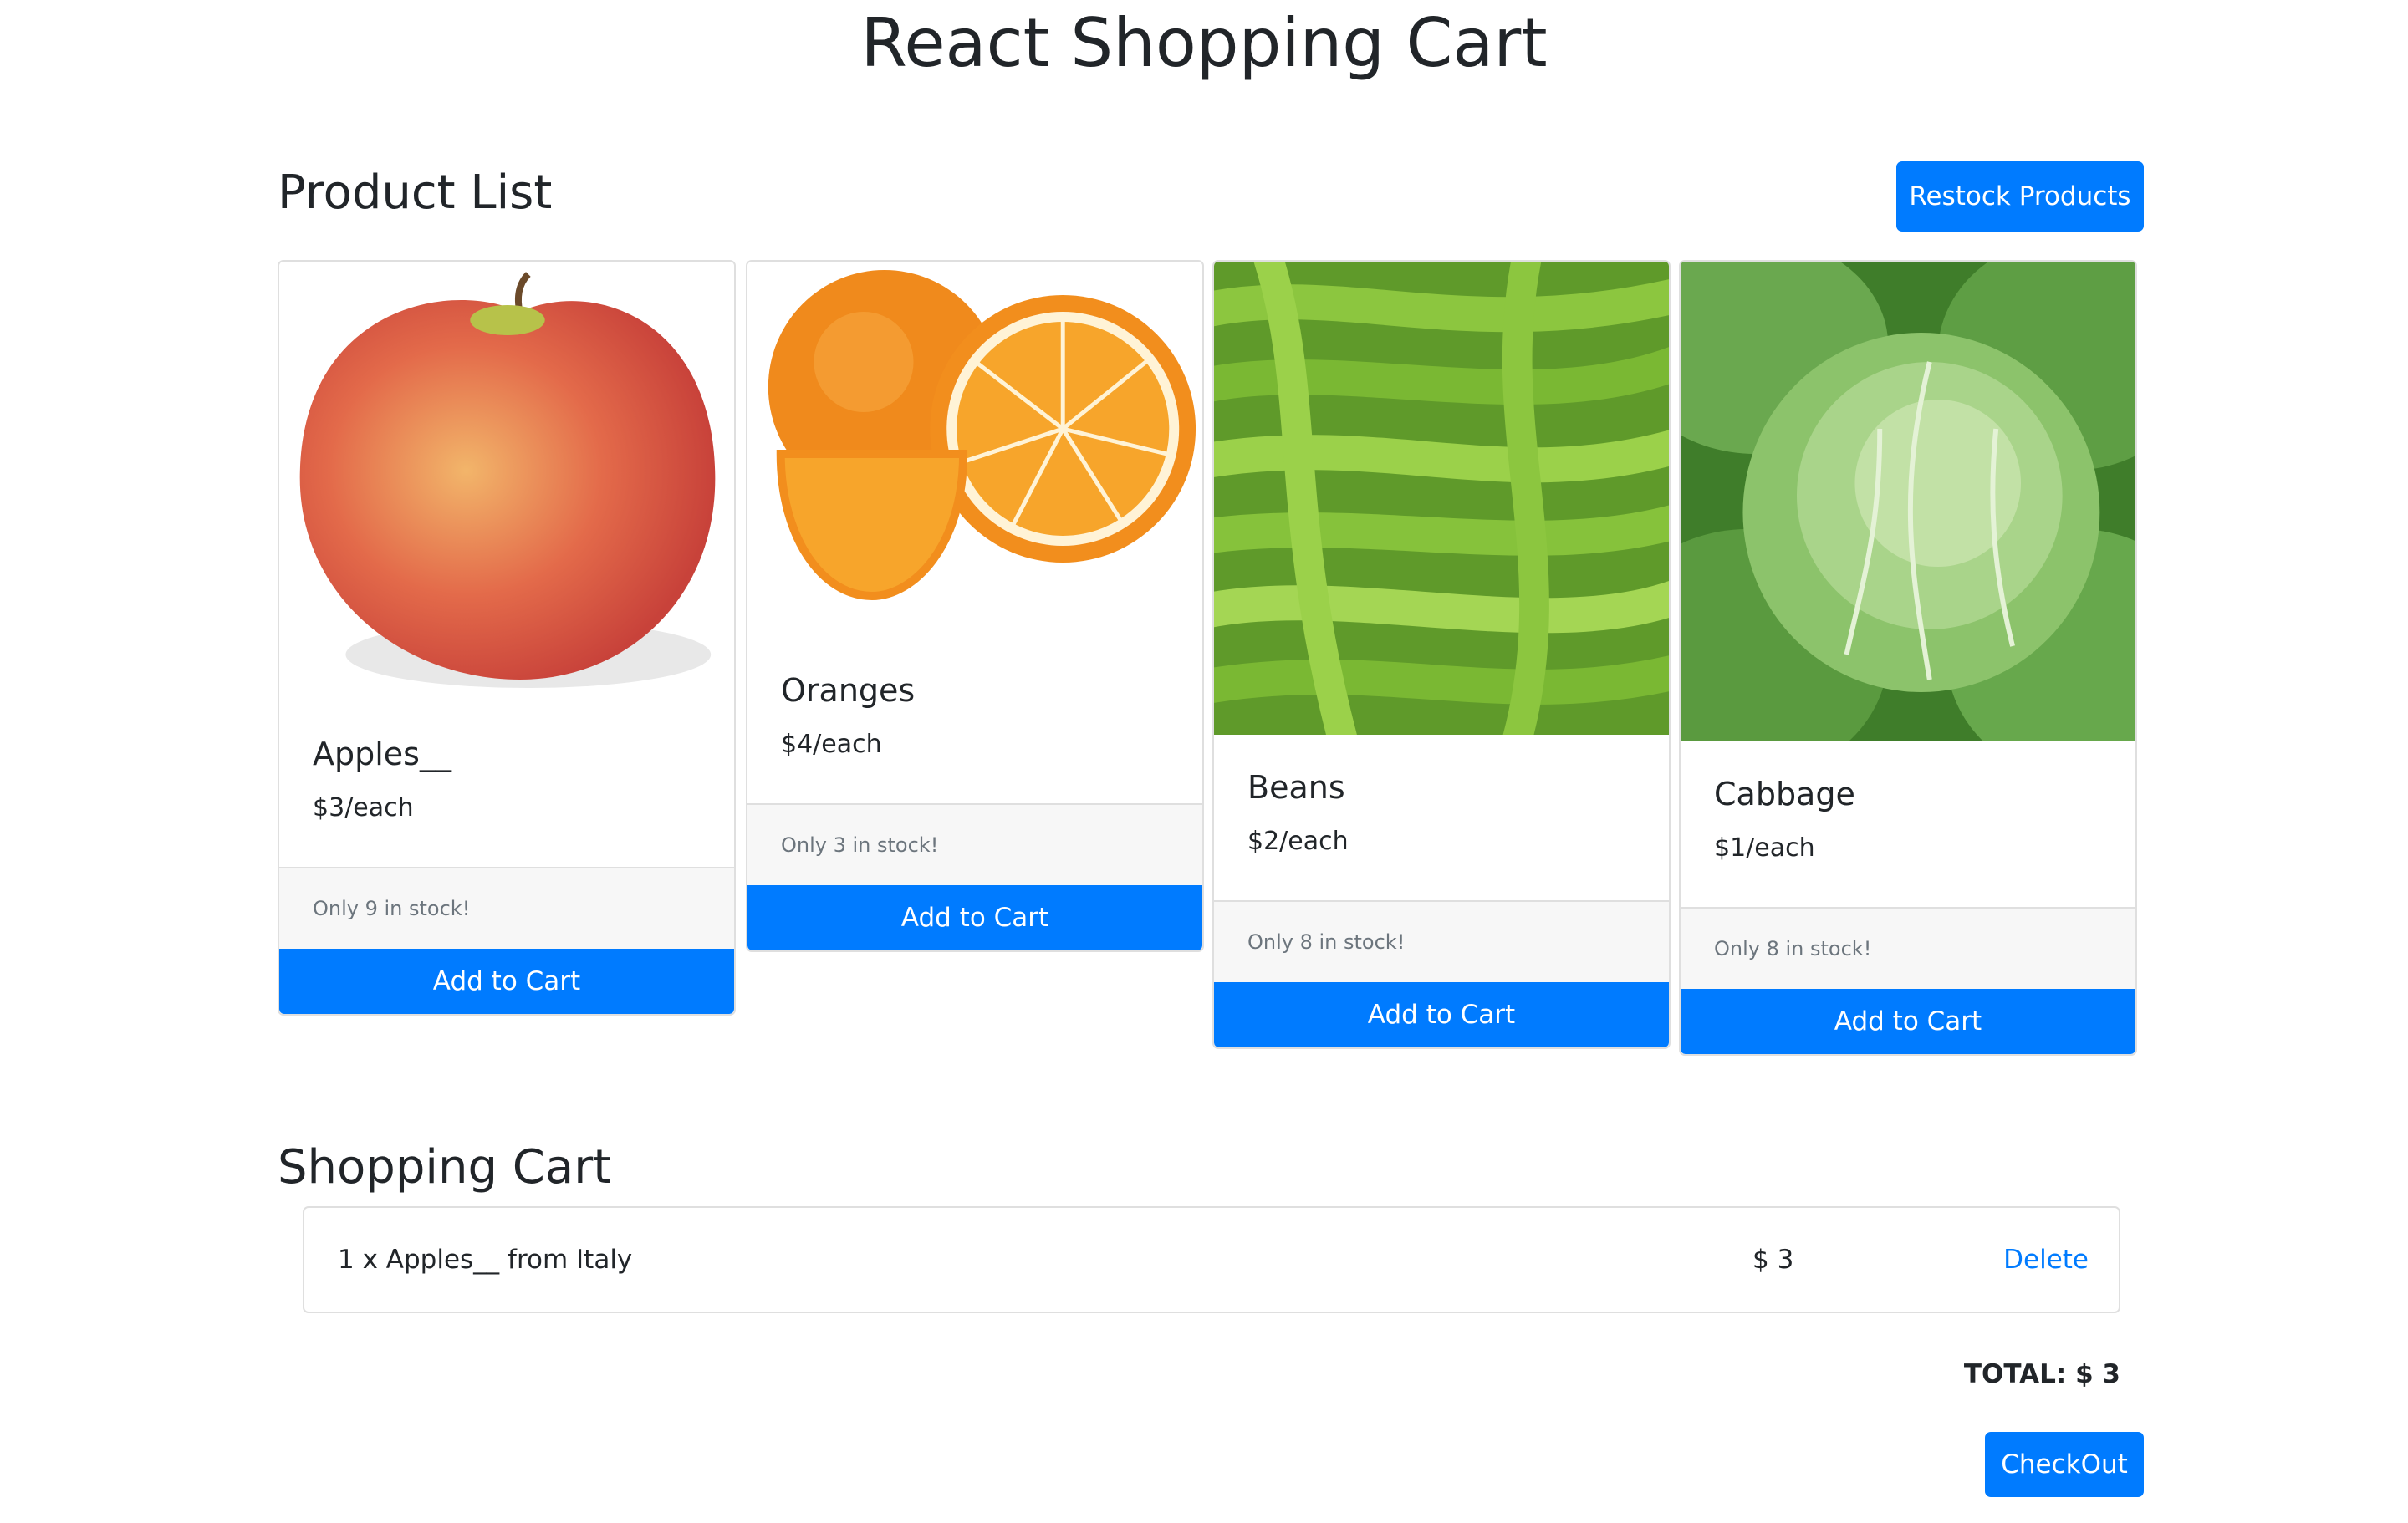  Describe the element at coordinates (1211, 1259) in the screenshot. I see `cart-item-list: 1 x Apples__ from Italy $ 3 Delete` at that location.